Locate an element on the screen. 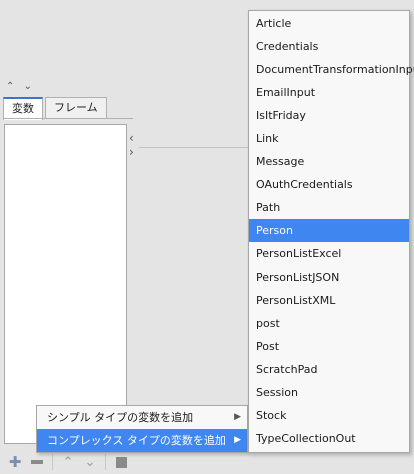 The width and height of the screenshot is (414, 474). type-item-person: Person is located at coordinates (329, 231).